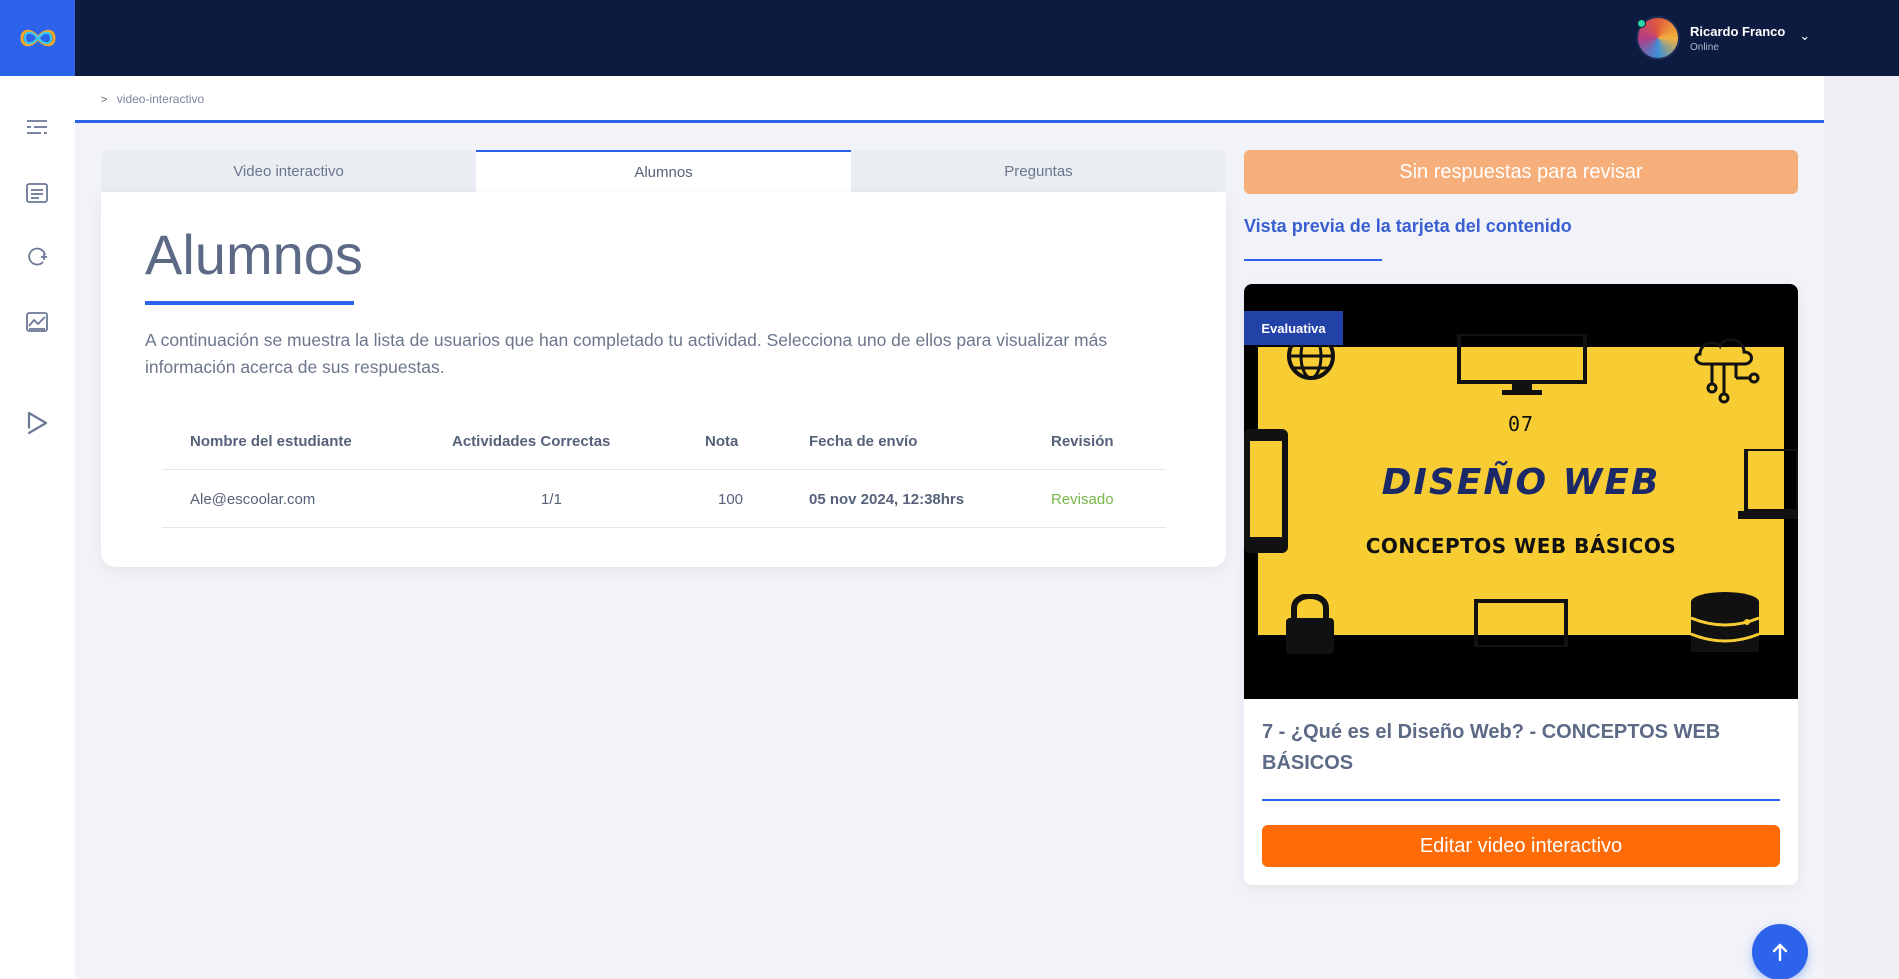  What do you see at coordinates (271, 441) in the screenshot?
I see `column-header-student: Nombre del estudiante` at bounding box center [271, 441].